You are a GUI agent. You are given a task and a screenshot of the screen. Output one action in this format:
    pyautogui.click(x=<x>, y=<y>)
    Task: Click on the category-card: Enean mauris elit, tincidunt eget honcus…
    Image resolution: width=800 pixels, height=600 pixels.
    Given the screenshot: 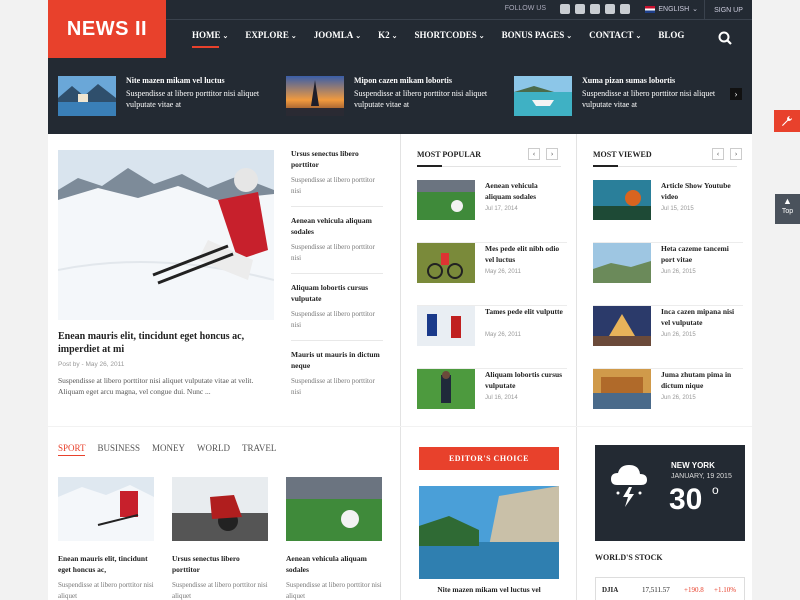 What is the action you would take?
    pyautogui.click(x=106, y=538)
    